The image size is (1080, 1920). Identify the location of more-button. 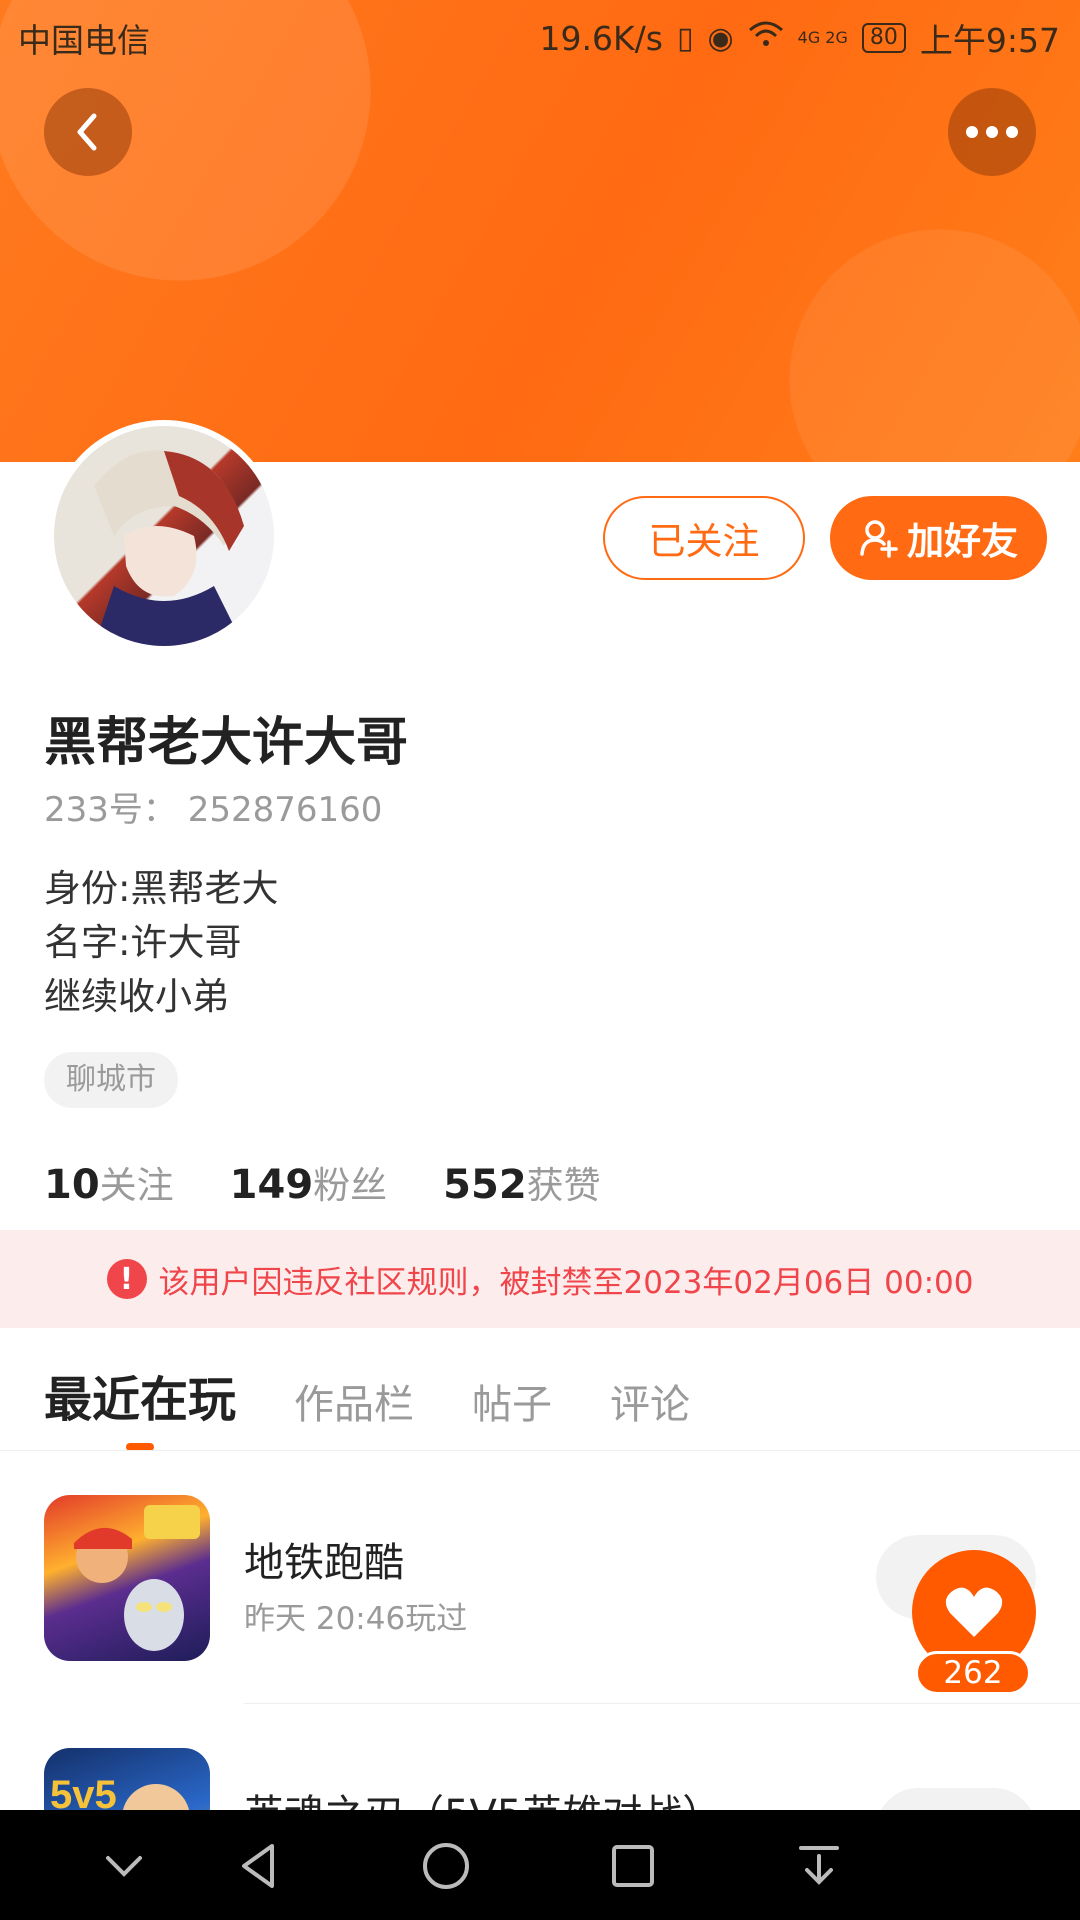
(992, 132).